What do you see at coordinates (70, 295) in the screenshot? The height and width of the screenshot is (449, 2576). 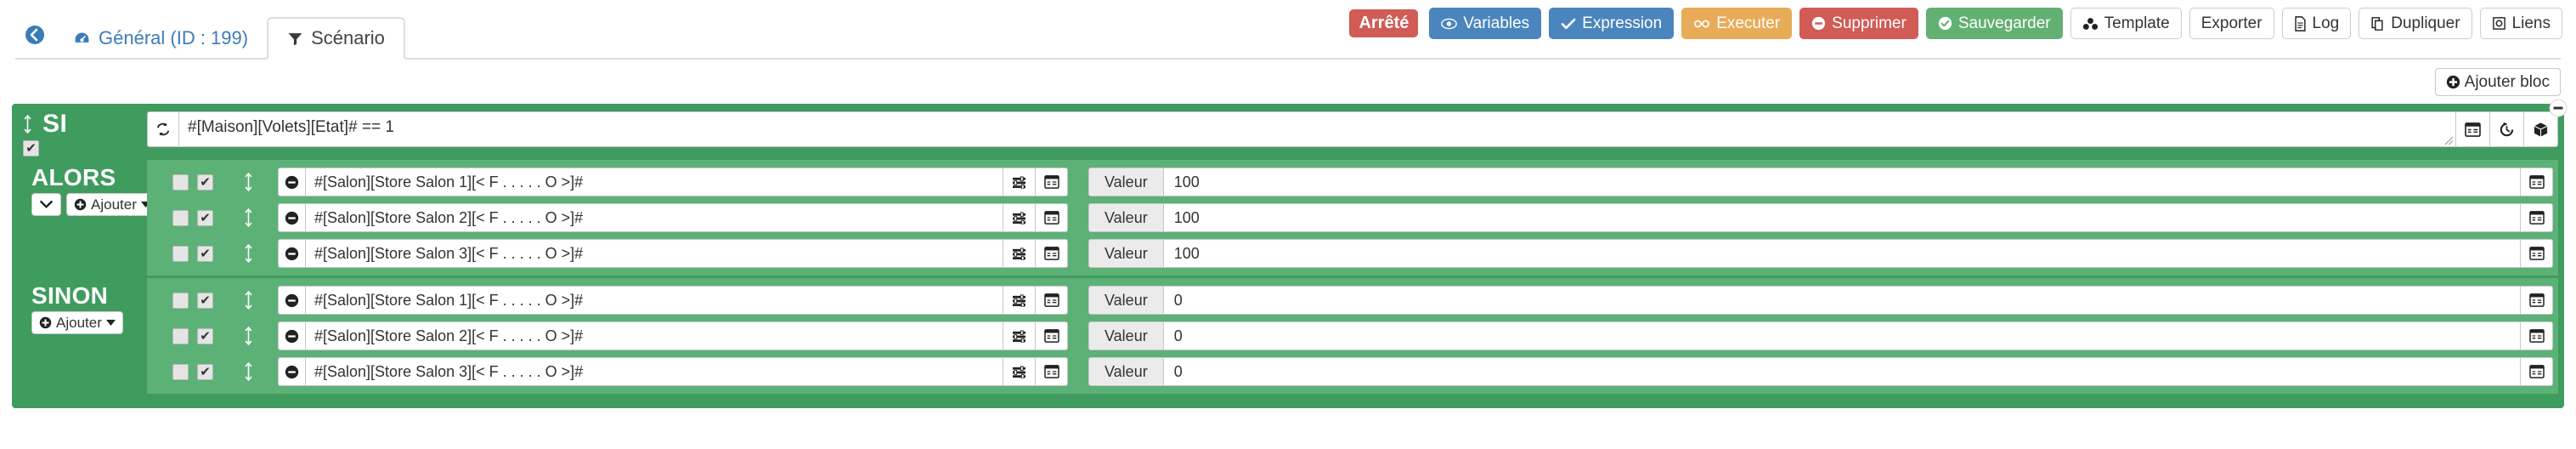 I see `branch-sinon-title: SINON` at bounding box center [70, 295].